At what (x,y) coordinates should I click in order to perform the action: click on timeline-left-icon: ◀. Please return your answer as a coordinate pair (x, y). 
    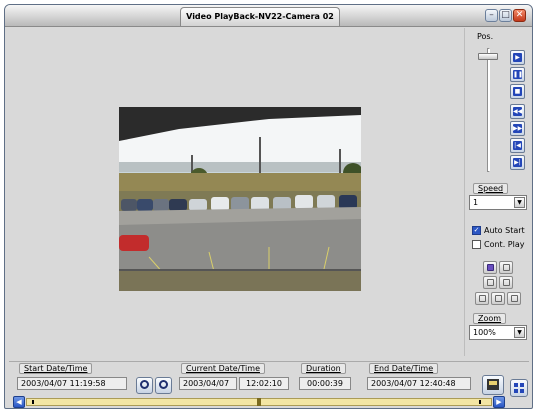
    Looking at the image, I should click on (19, 402).